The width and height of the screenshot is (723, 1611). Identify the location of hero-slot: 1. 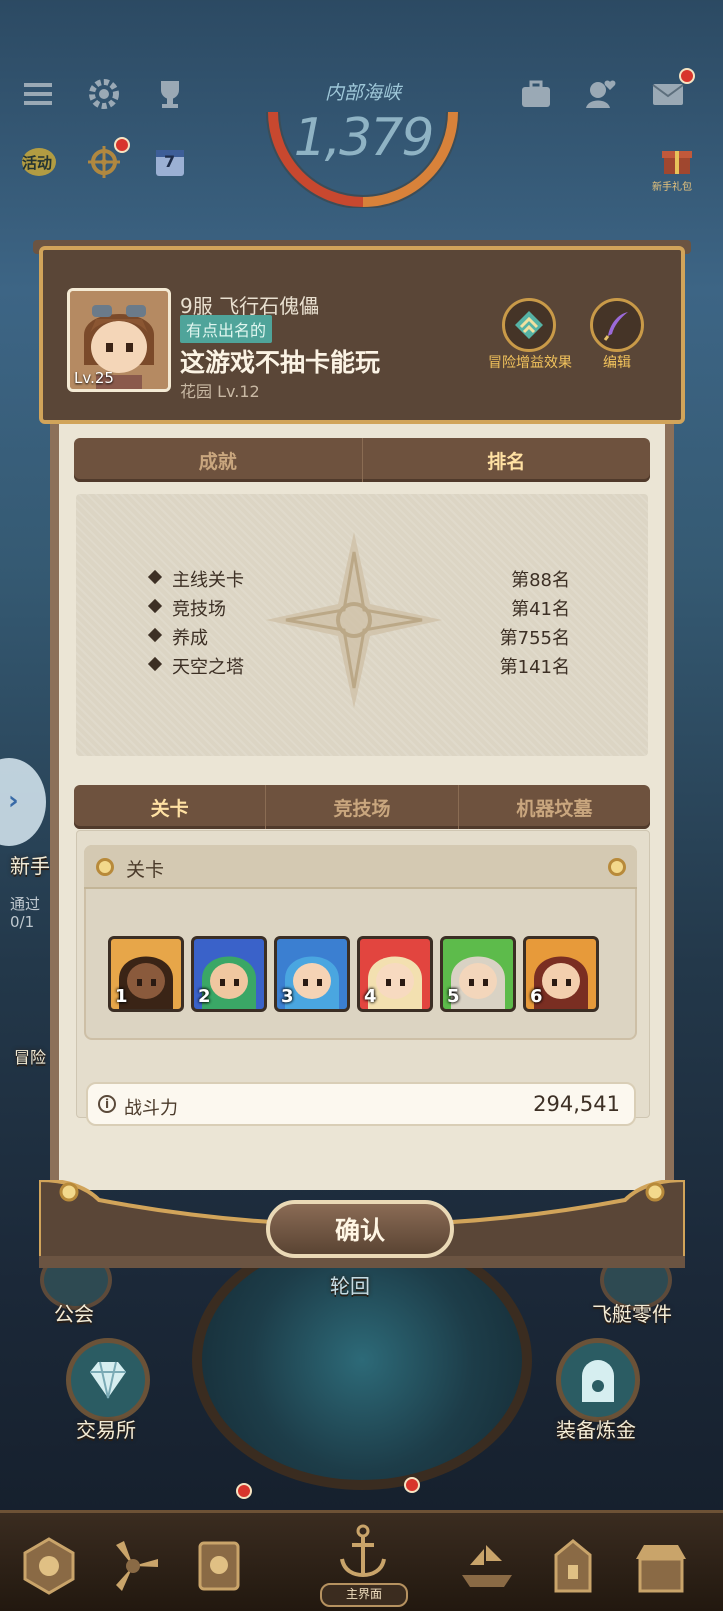
(146, 974).